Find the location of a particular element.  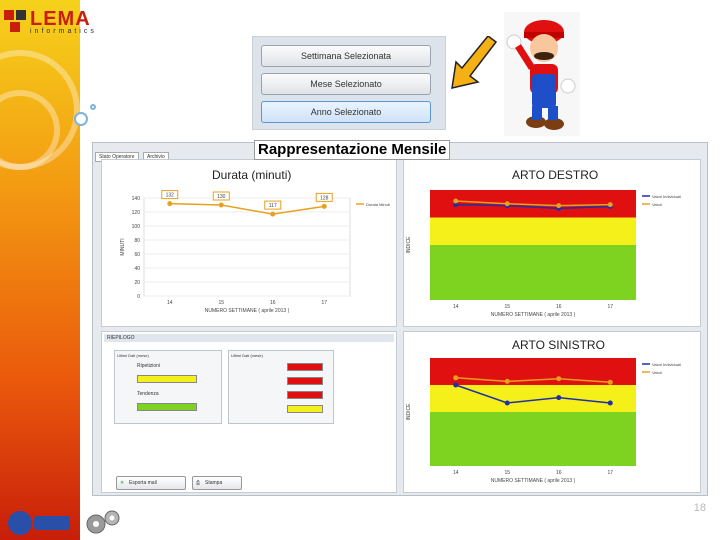

y-tick-label: 0 is located at coordinates (138, 297).